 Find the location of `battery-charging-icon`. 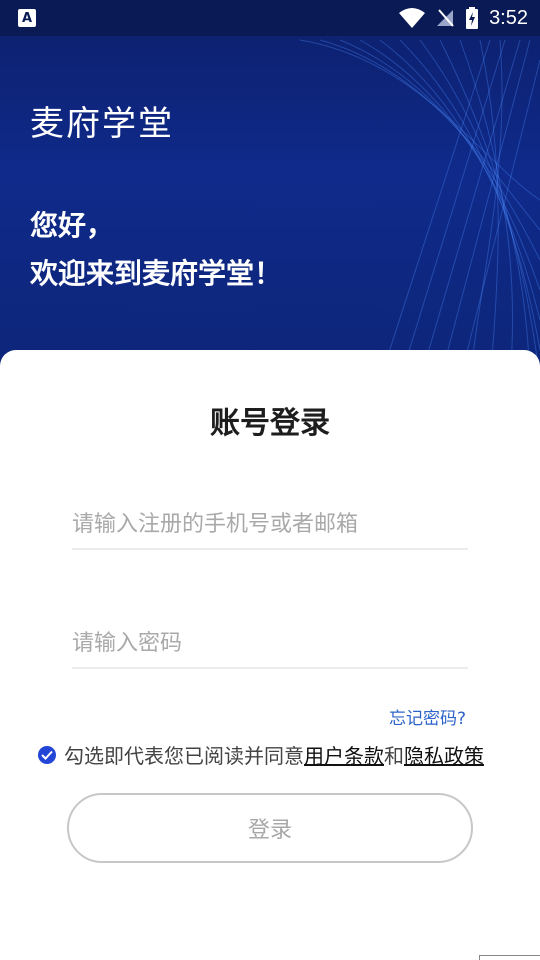

battery-charging-icon is located at coordinates (472, 18).